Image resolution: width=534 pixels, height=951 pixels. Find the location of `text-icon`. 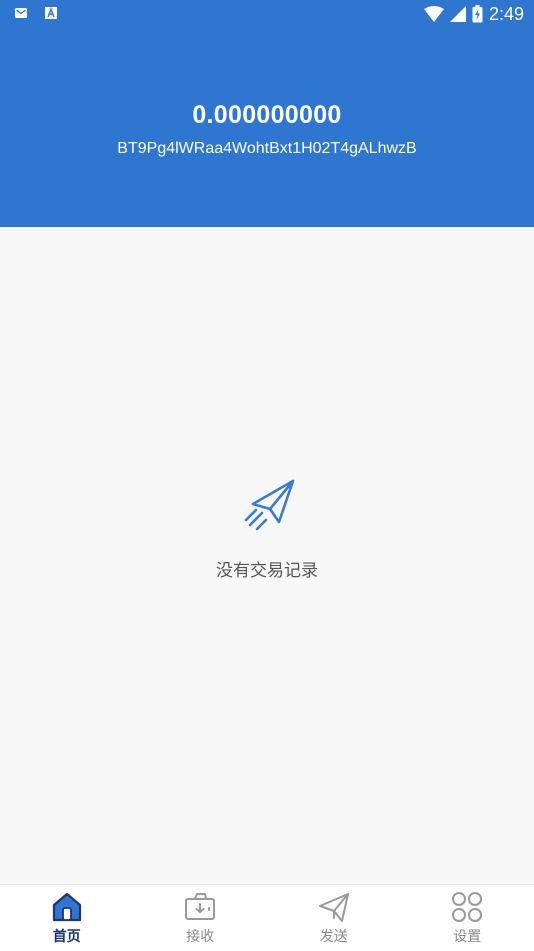

text-icon is located at coordinates (51, 13).